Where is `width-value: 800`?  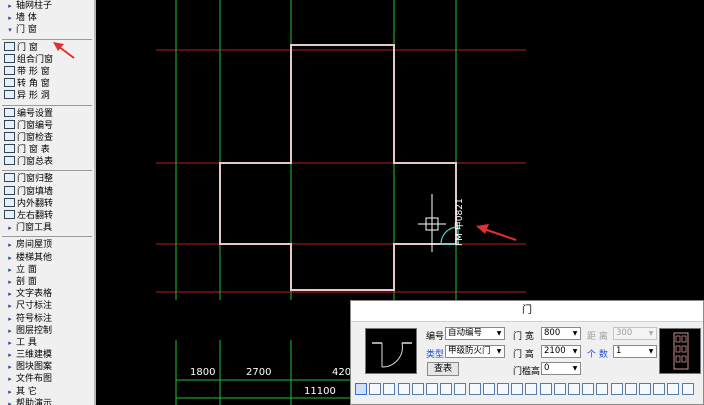 width-value: 800 is located at coordinates (552, 333).